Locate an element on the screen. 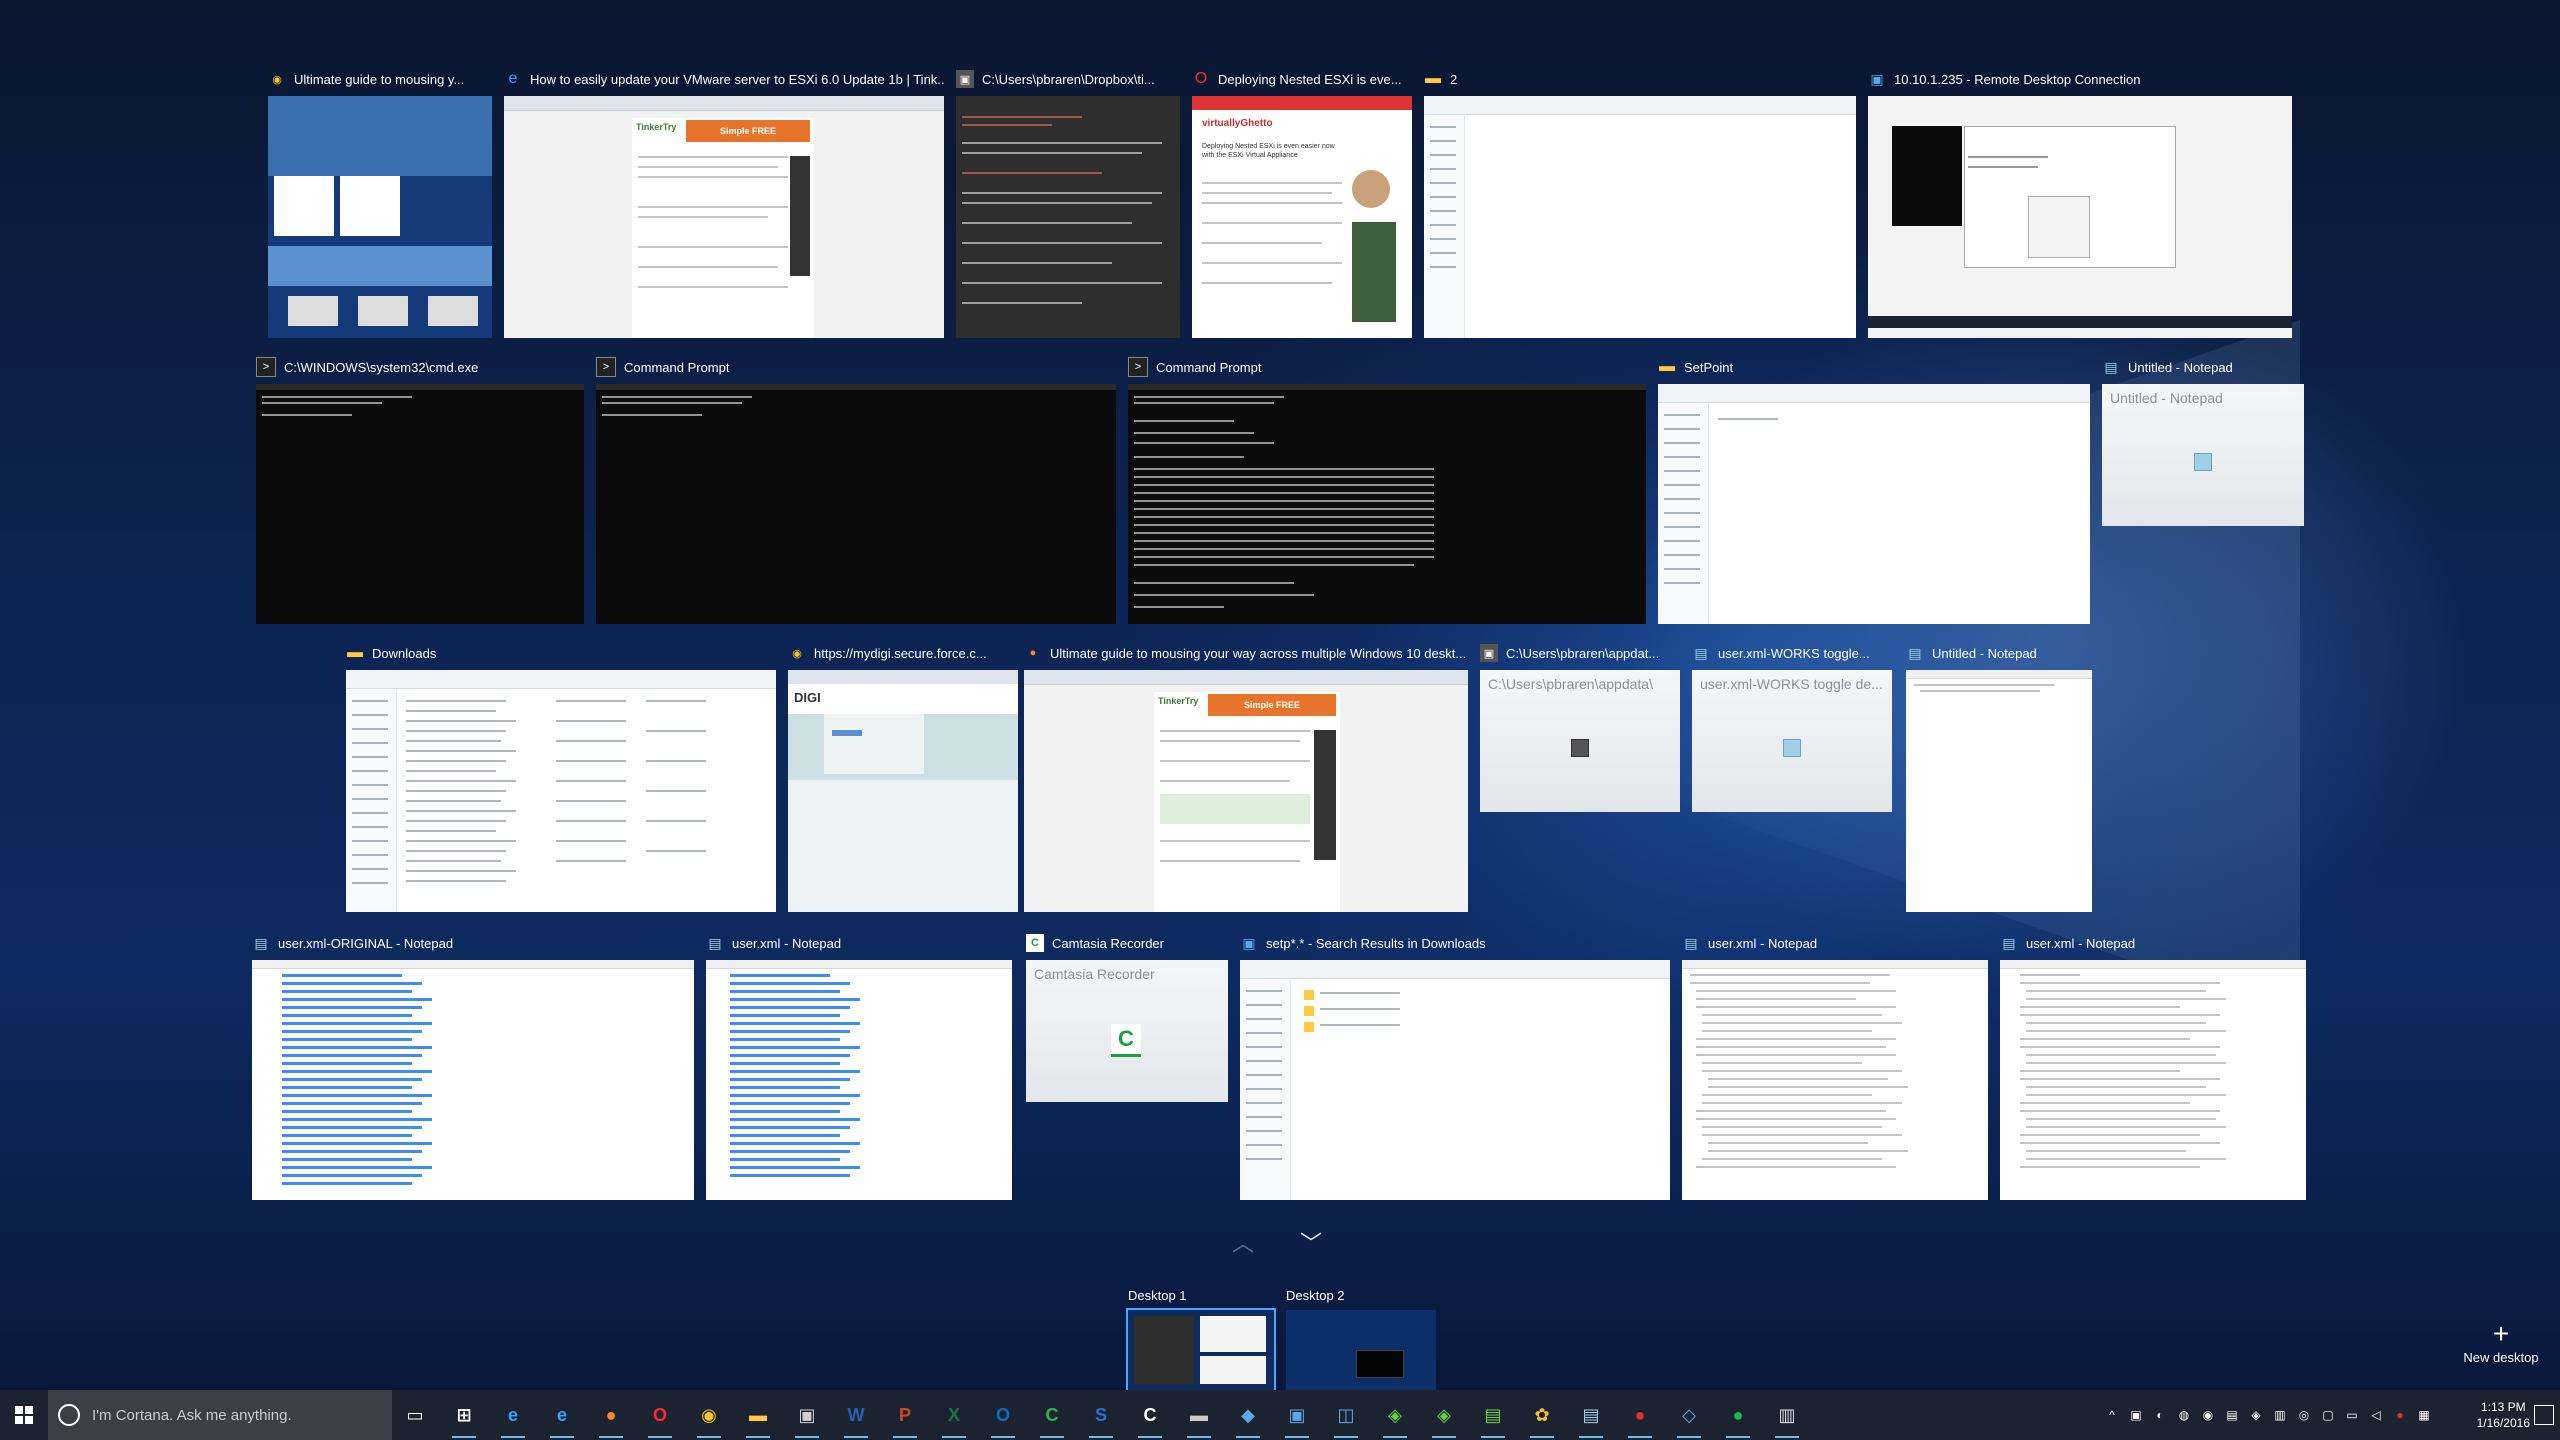 The width and height of the screenshot is (2560, 1440). task-view-icon: ▭ is located at coordinates (415, 1415).